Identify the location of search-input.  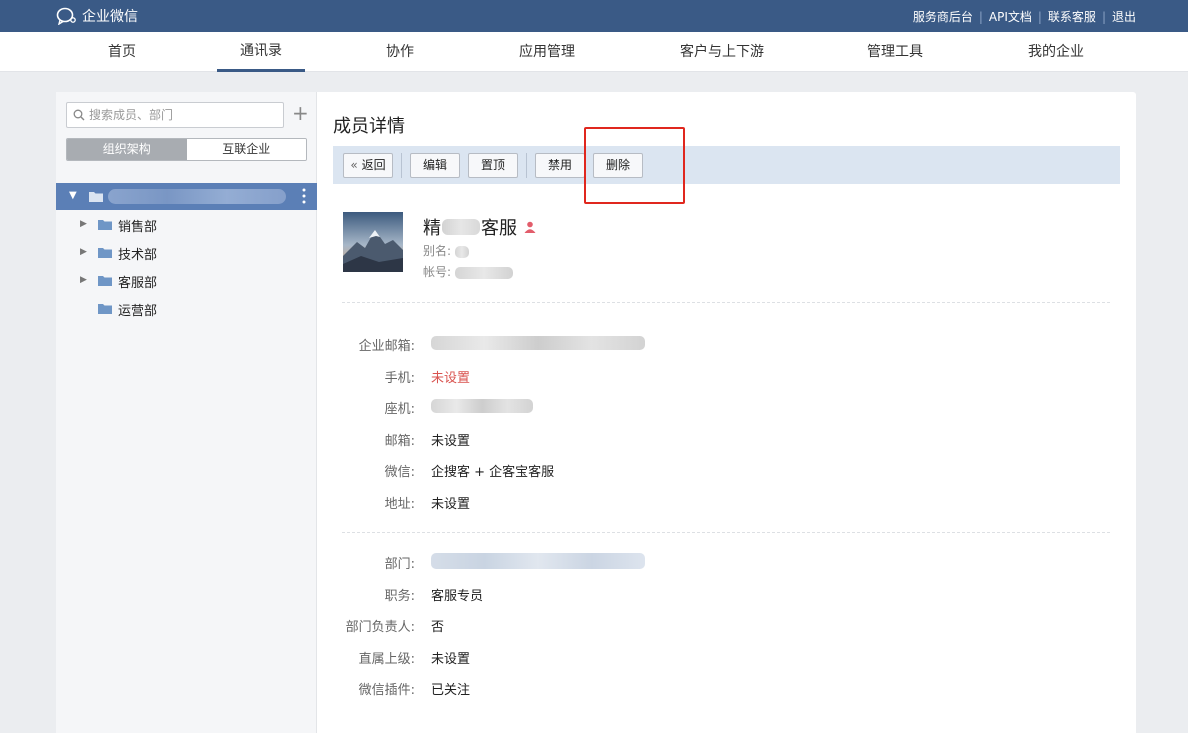
(179, 115).